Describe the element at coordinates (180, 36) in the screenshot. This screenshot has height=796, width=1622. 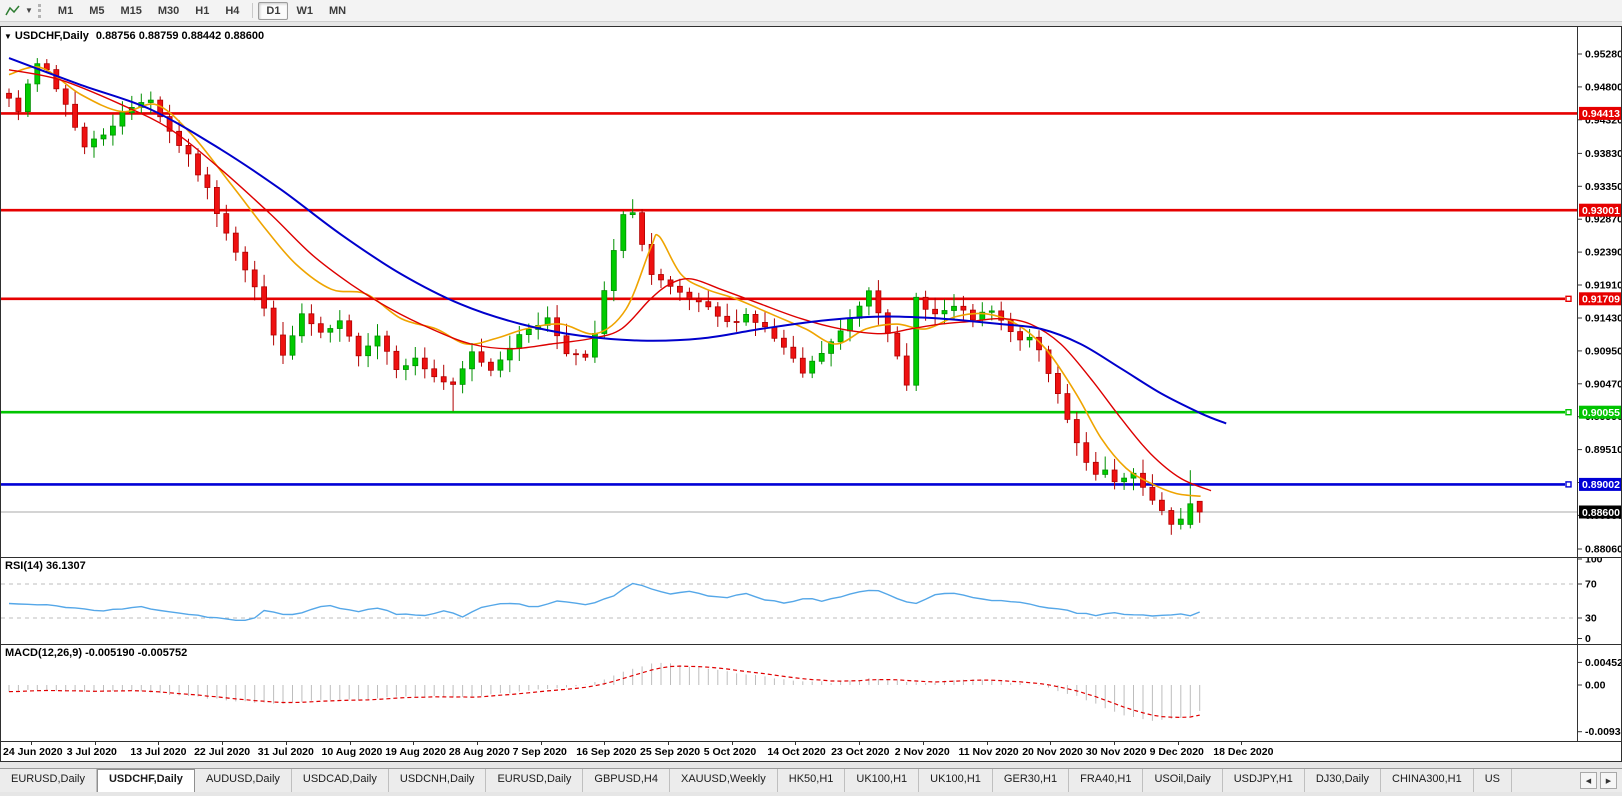
I see `chart-ohlc-values: 0.88756 0.88759 0.88442 0.88600` at that location.